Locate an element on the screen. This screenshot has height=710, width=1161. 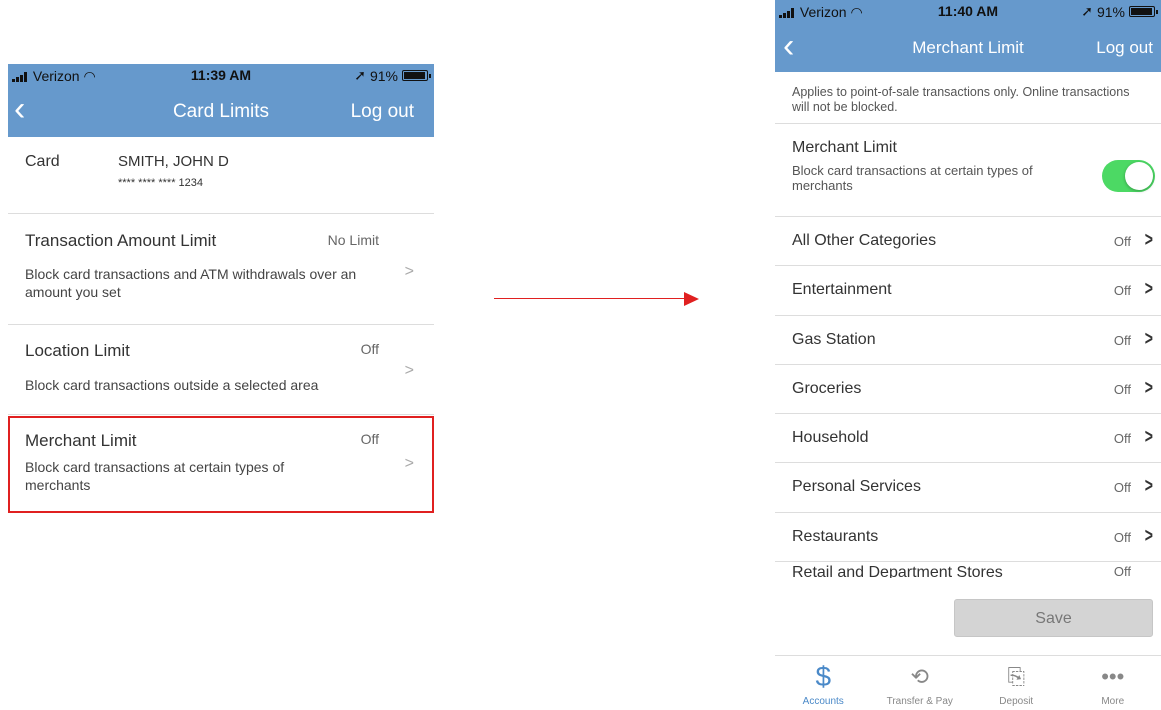
deposit-icon: ⎘ is located at coordinates (1016, 676).